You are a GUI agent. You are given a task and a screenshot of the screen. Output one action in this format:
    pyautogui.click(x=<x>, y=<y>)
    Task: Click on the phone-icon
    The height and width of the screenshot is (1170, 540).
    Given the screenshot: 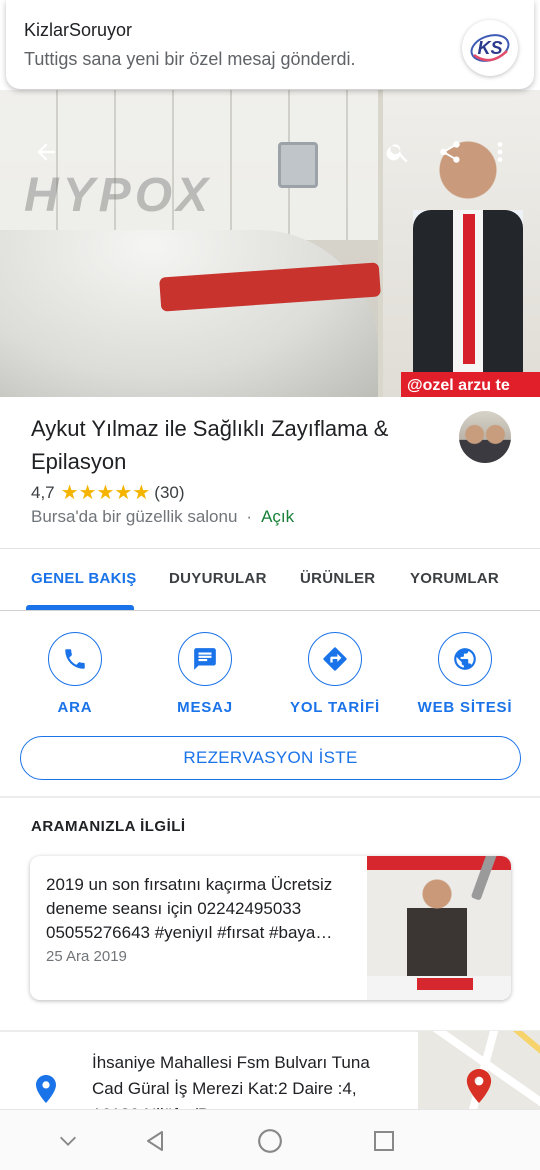 What is the action you would take?
    pyautogui.click(x=75, y=659)
    